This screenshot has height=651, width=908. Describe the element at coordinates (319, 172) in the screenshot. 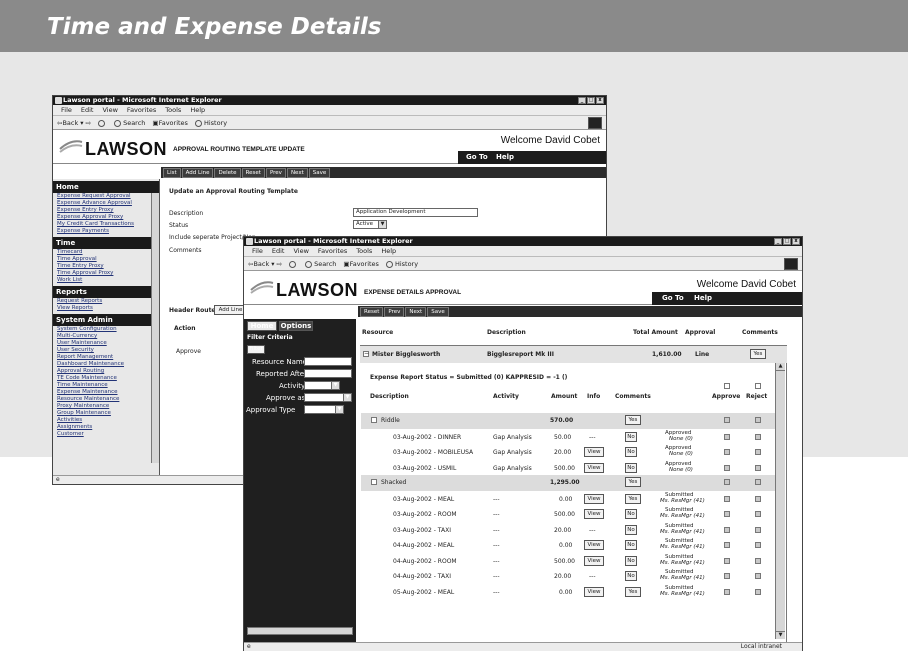

I see `save-button: Save` at that location.